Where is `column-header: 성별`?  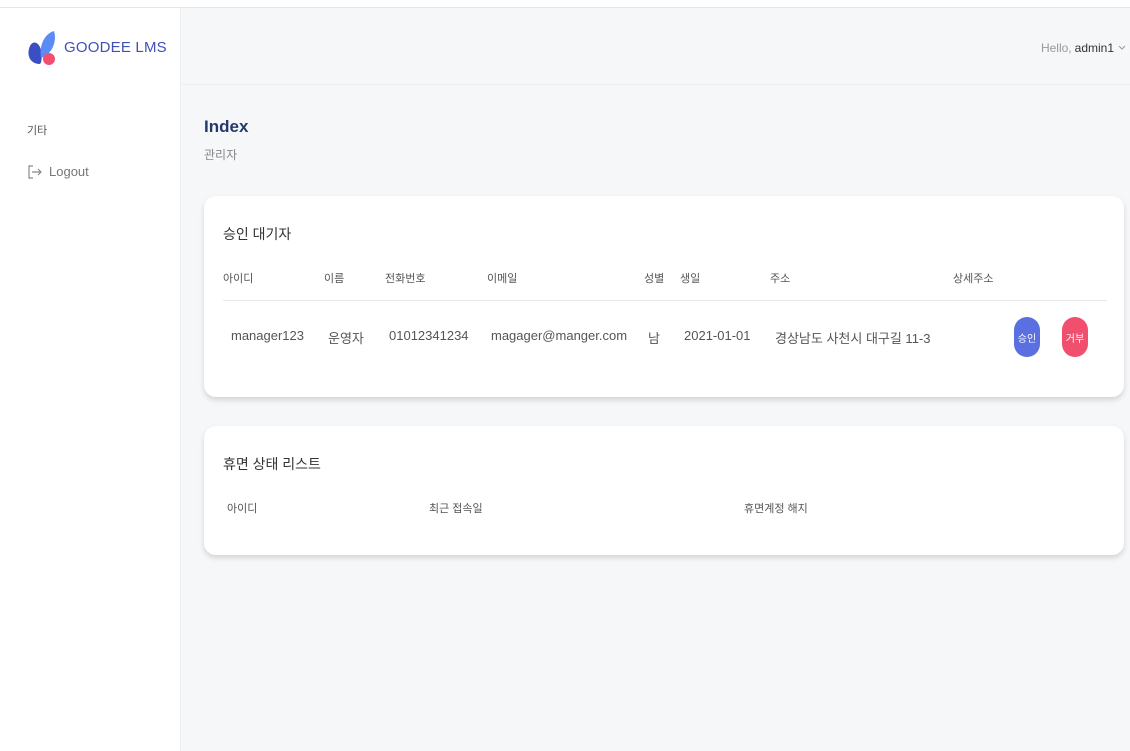
column-header: 성별 is located at coordinates (654, 279).